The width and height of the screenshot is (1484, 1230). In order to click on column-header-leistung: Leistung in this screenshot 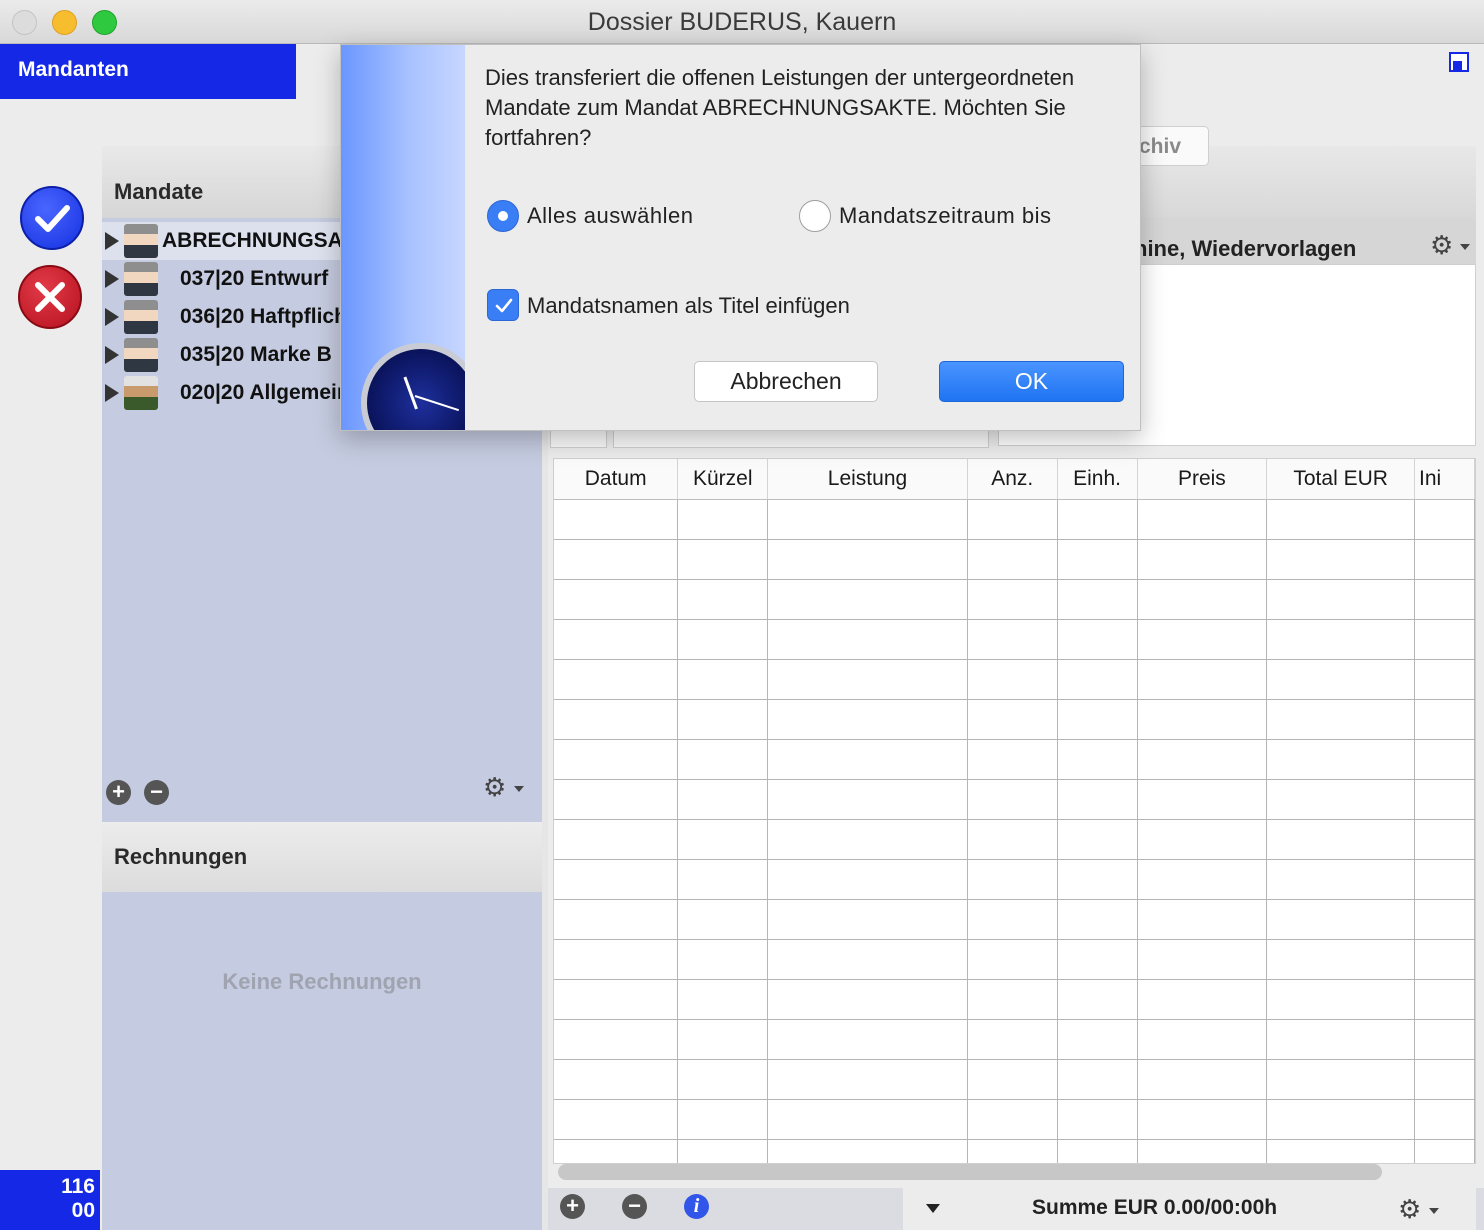, I will do `click(867, 479)`.